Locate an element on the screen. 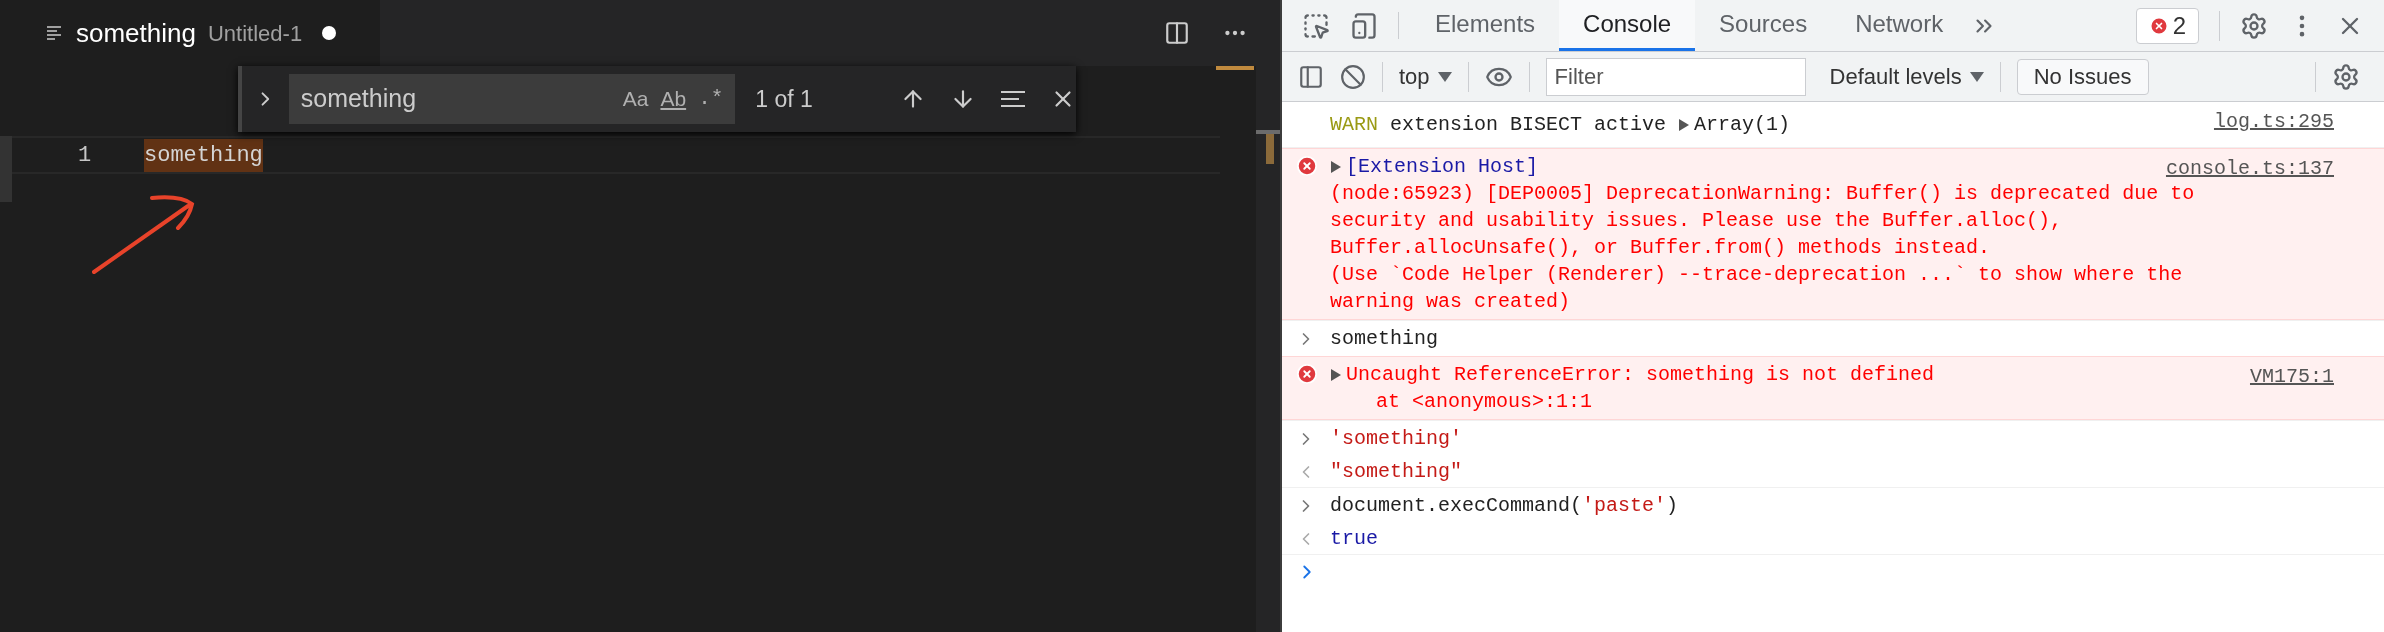 This screenshot has height=632, width=2384. split-editor-icon is located at coordinates (1177, 33).